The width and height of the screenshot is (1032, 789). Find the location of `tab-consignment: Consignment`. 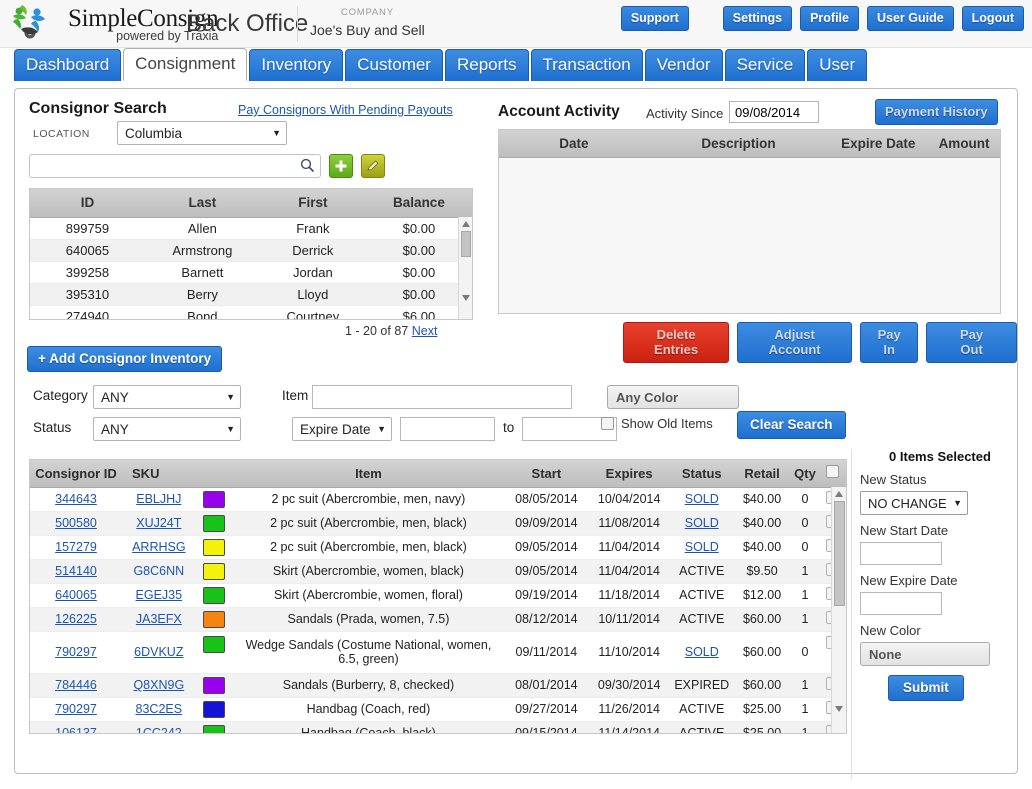

tab-consignment: Consignment is located at coordinates (185, 64).